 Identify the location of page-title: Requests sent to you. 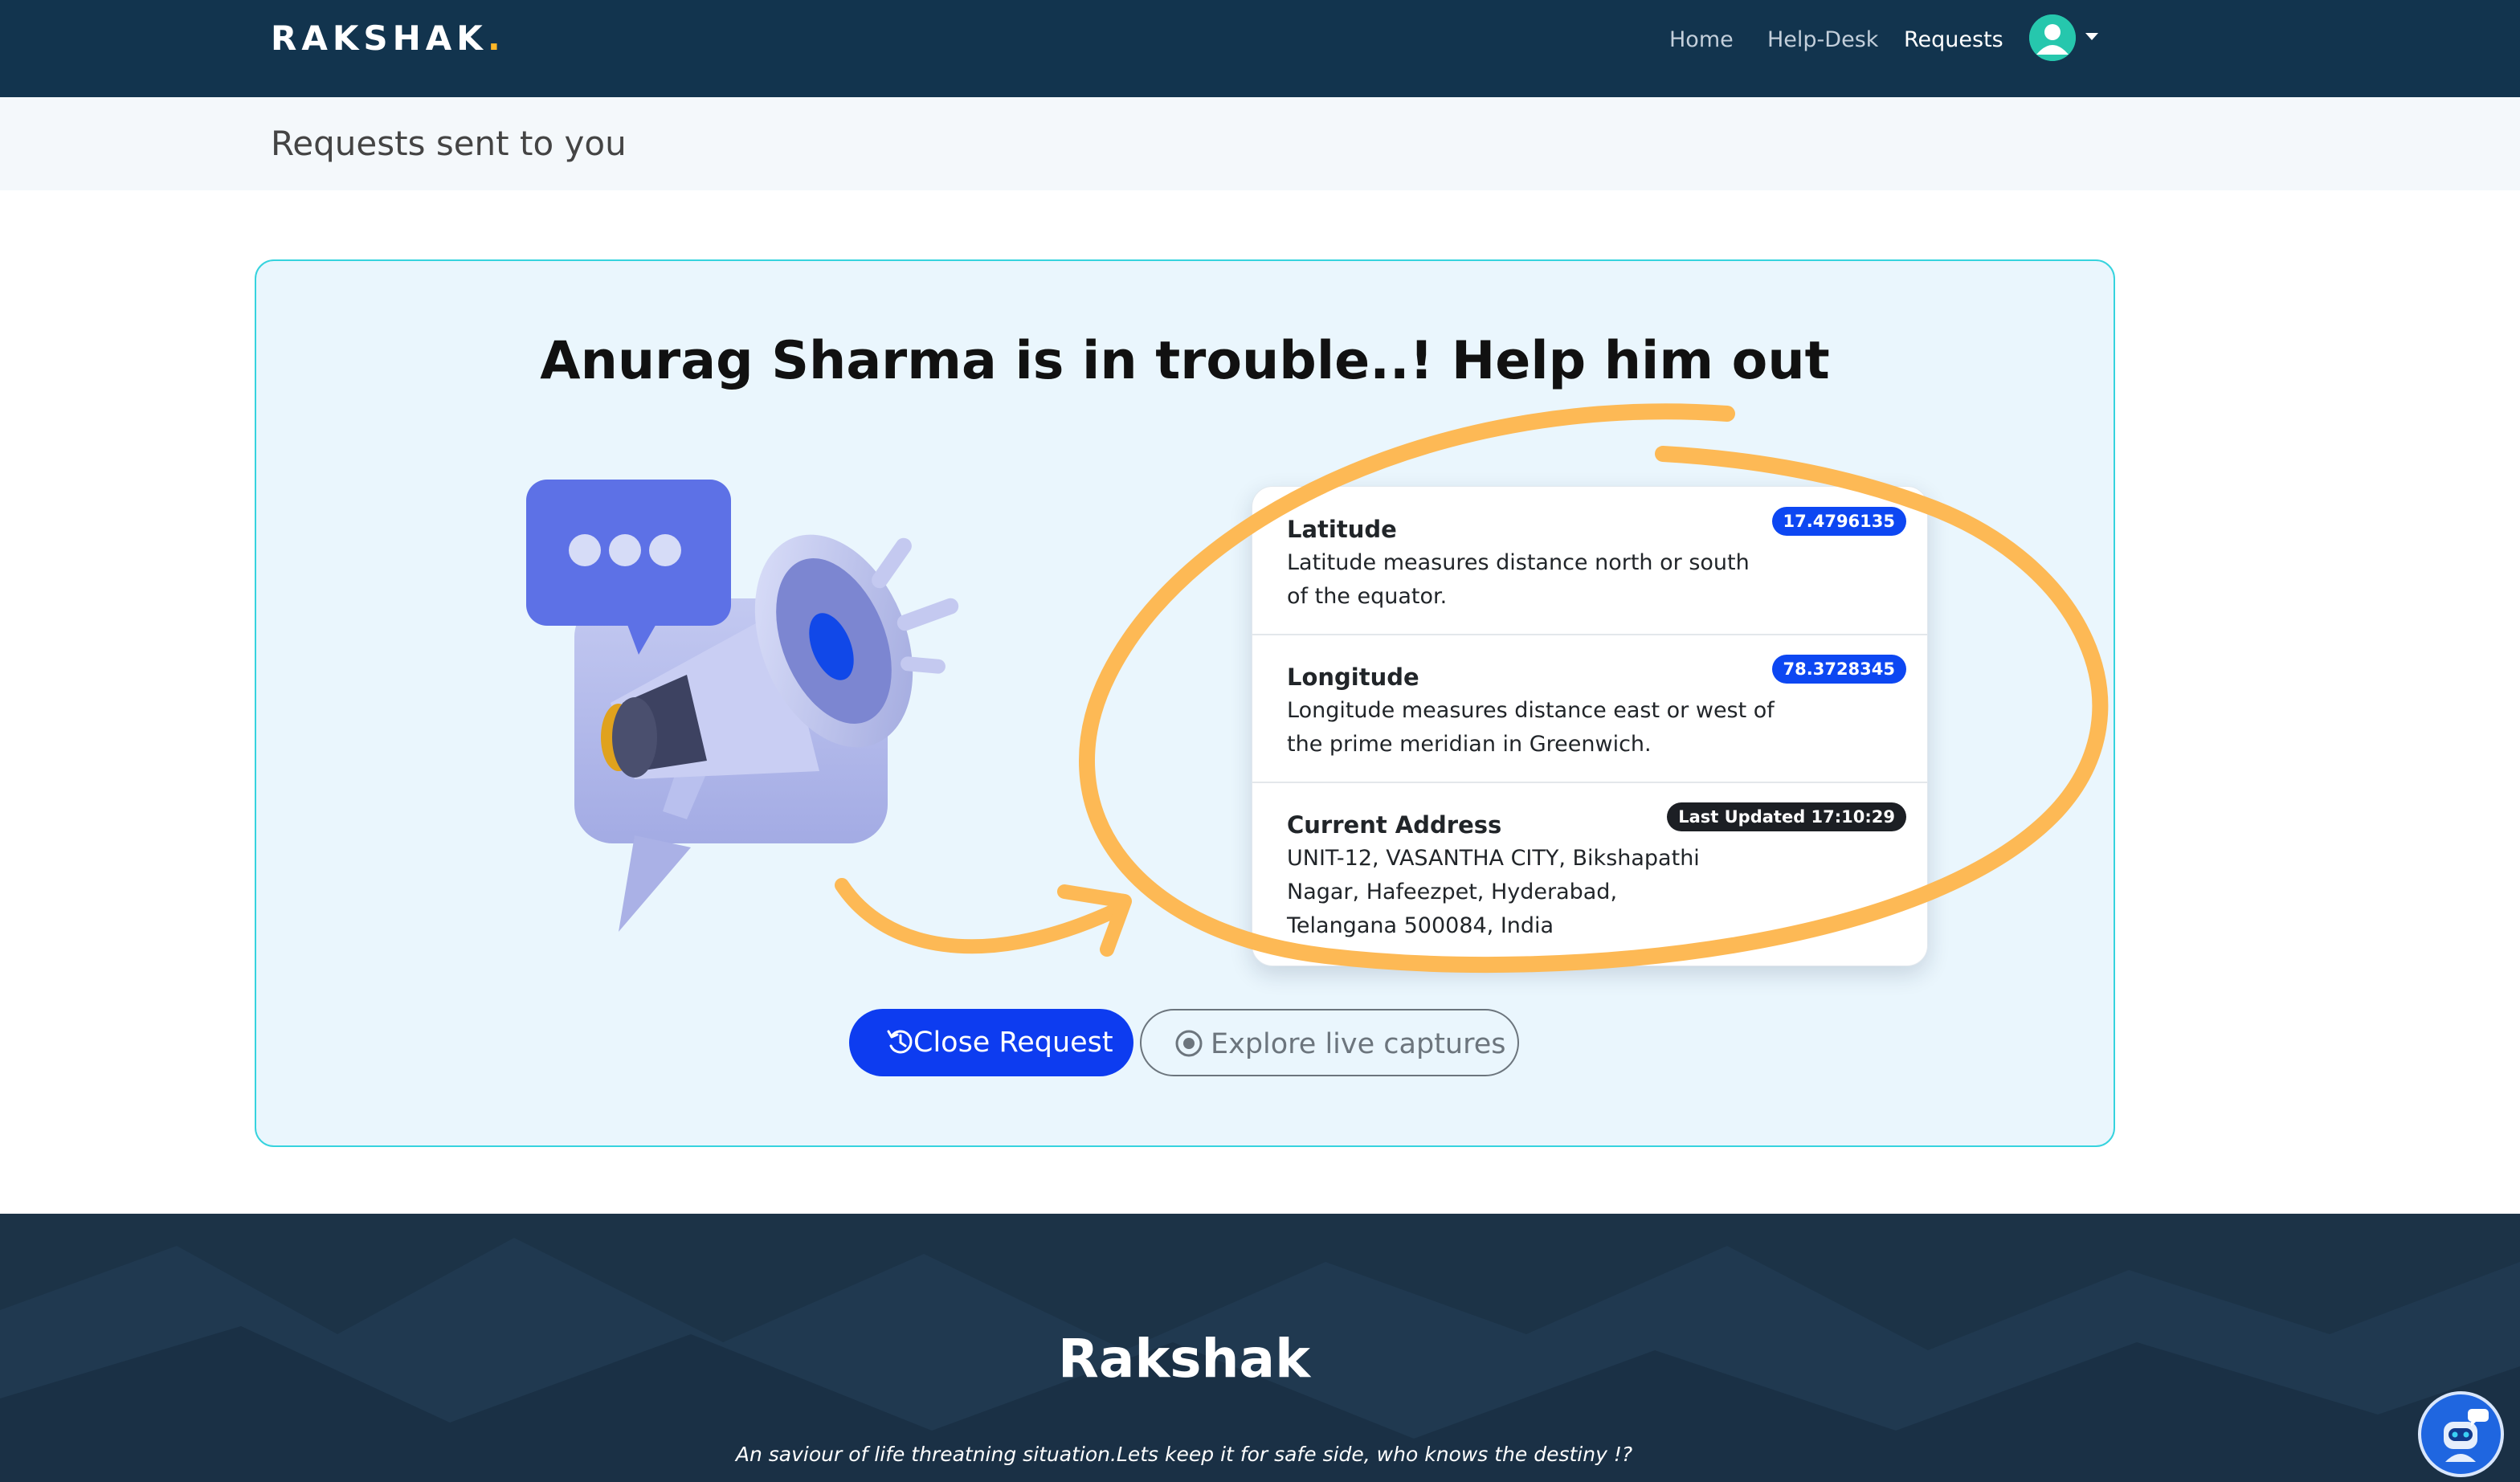
(449, 143).